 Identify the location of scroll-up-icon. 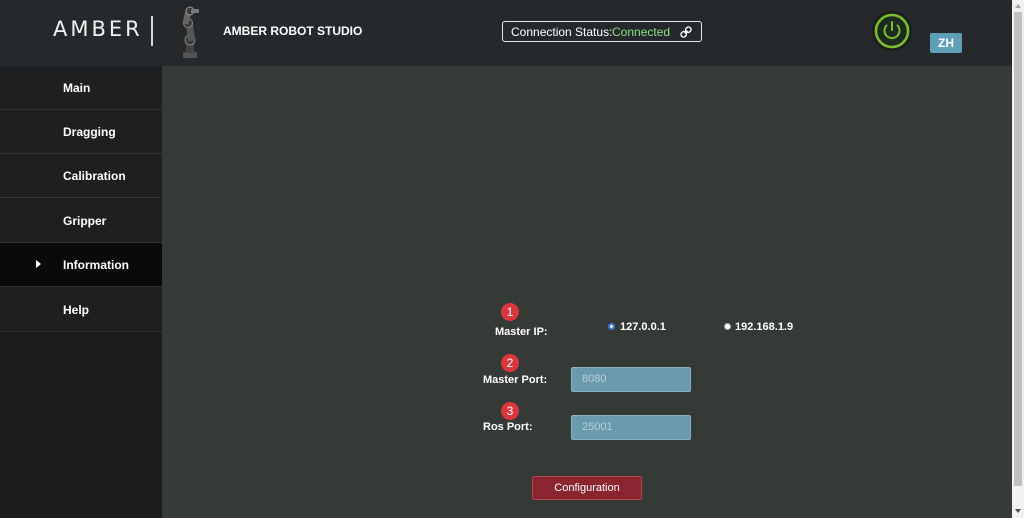
(1018, 6).